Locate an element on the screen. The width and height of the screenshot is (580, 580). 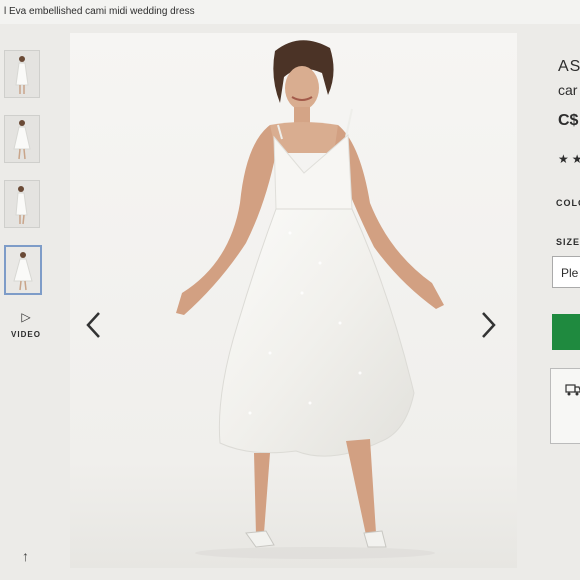
thumbnail-back is located at coordinates (23, 270).